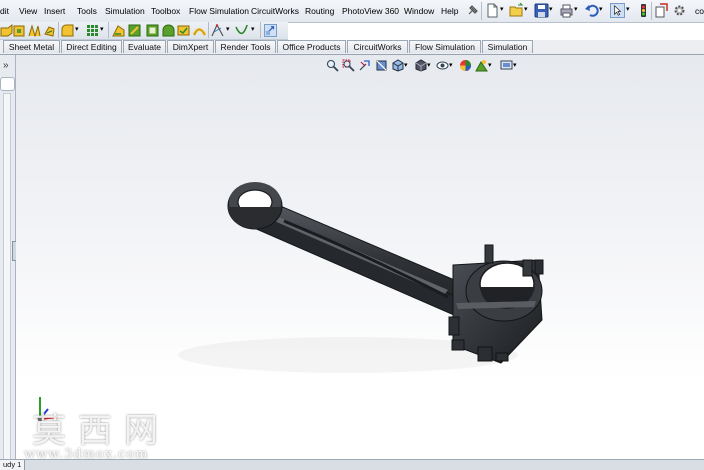  I want to click on flex-icon, so click(199, 30).